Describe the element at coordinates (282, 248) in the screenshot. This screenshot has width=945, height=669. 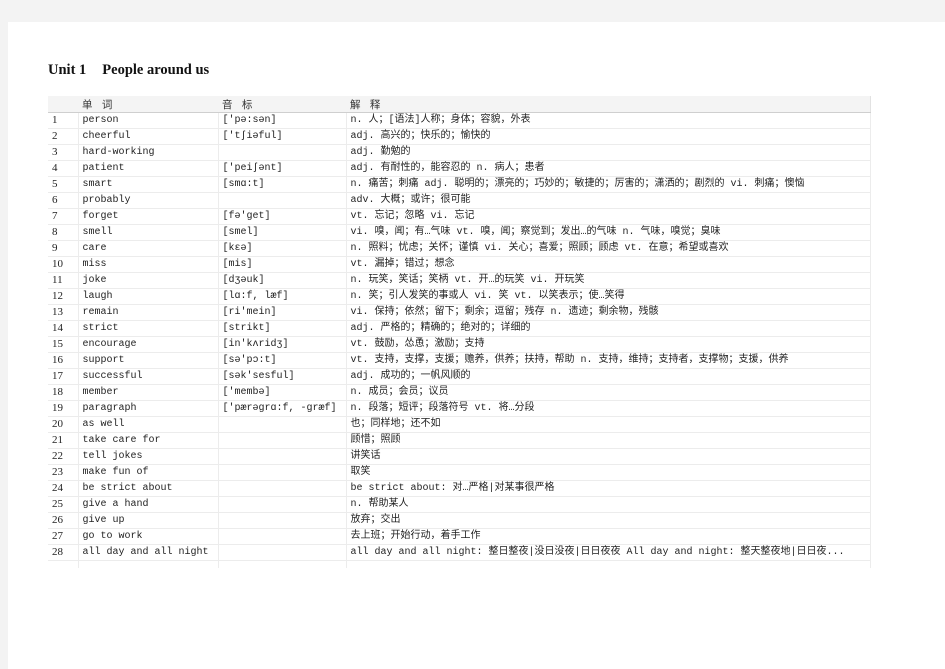
I see `phonetic-cell: [kεə]` at that location.